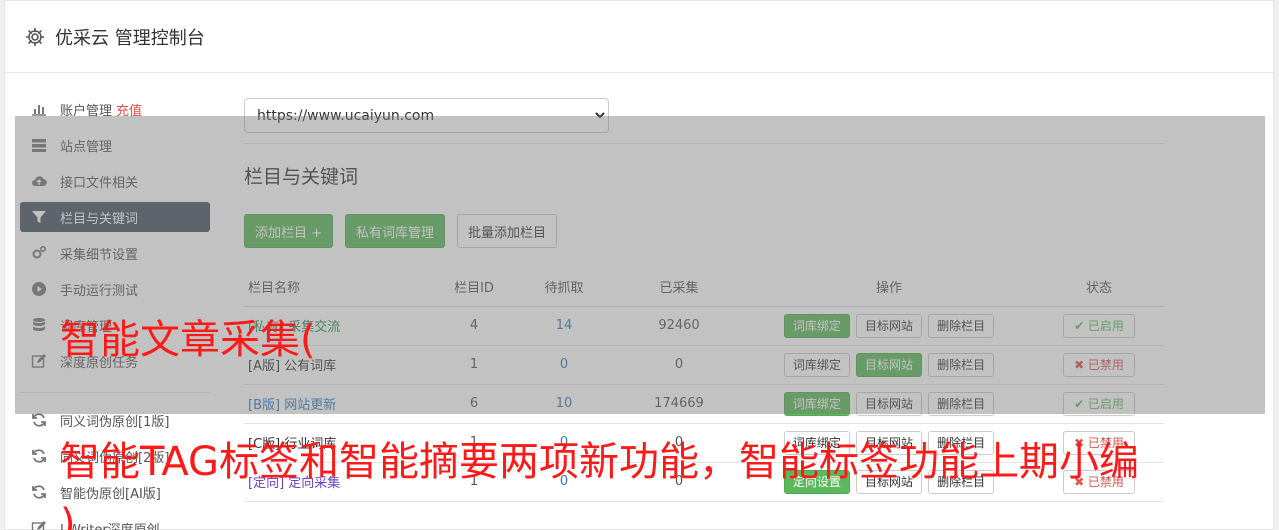 The image size is (1279, 530). Describe the element at coordinates (39, 289) in the screenshot. I see `play-circle-icon` at that location.